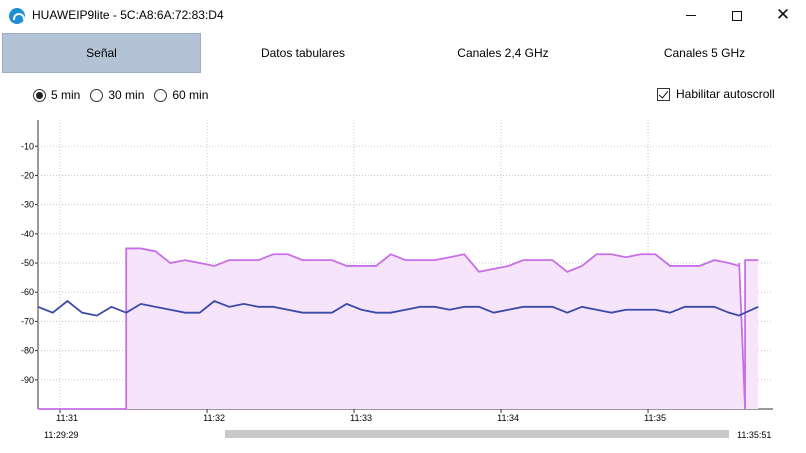 This screenshot has width=806, height=453. I want to click on radio-60-min: 60 min, so click(181, 95).